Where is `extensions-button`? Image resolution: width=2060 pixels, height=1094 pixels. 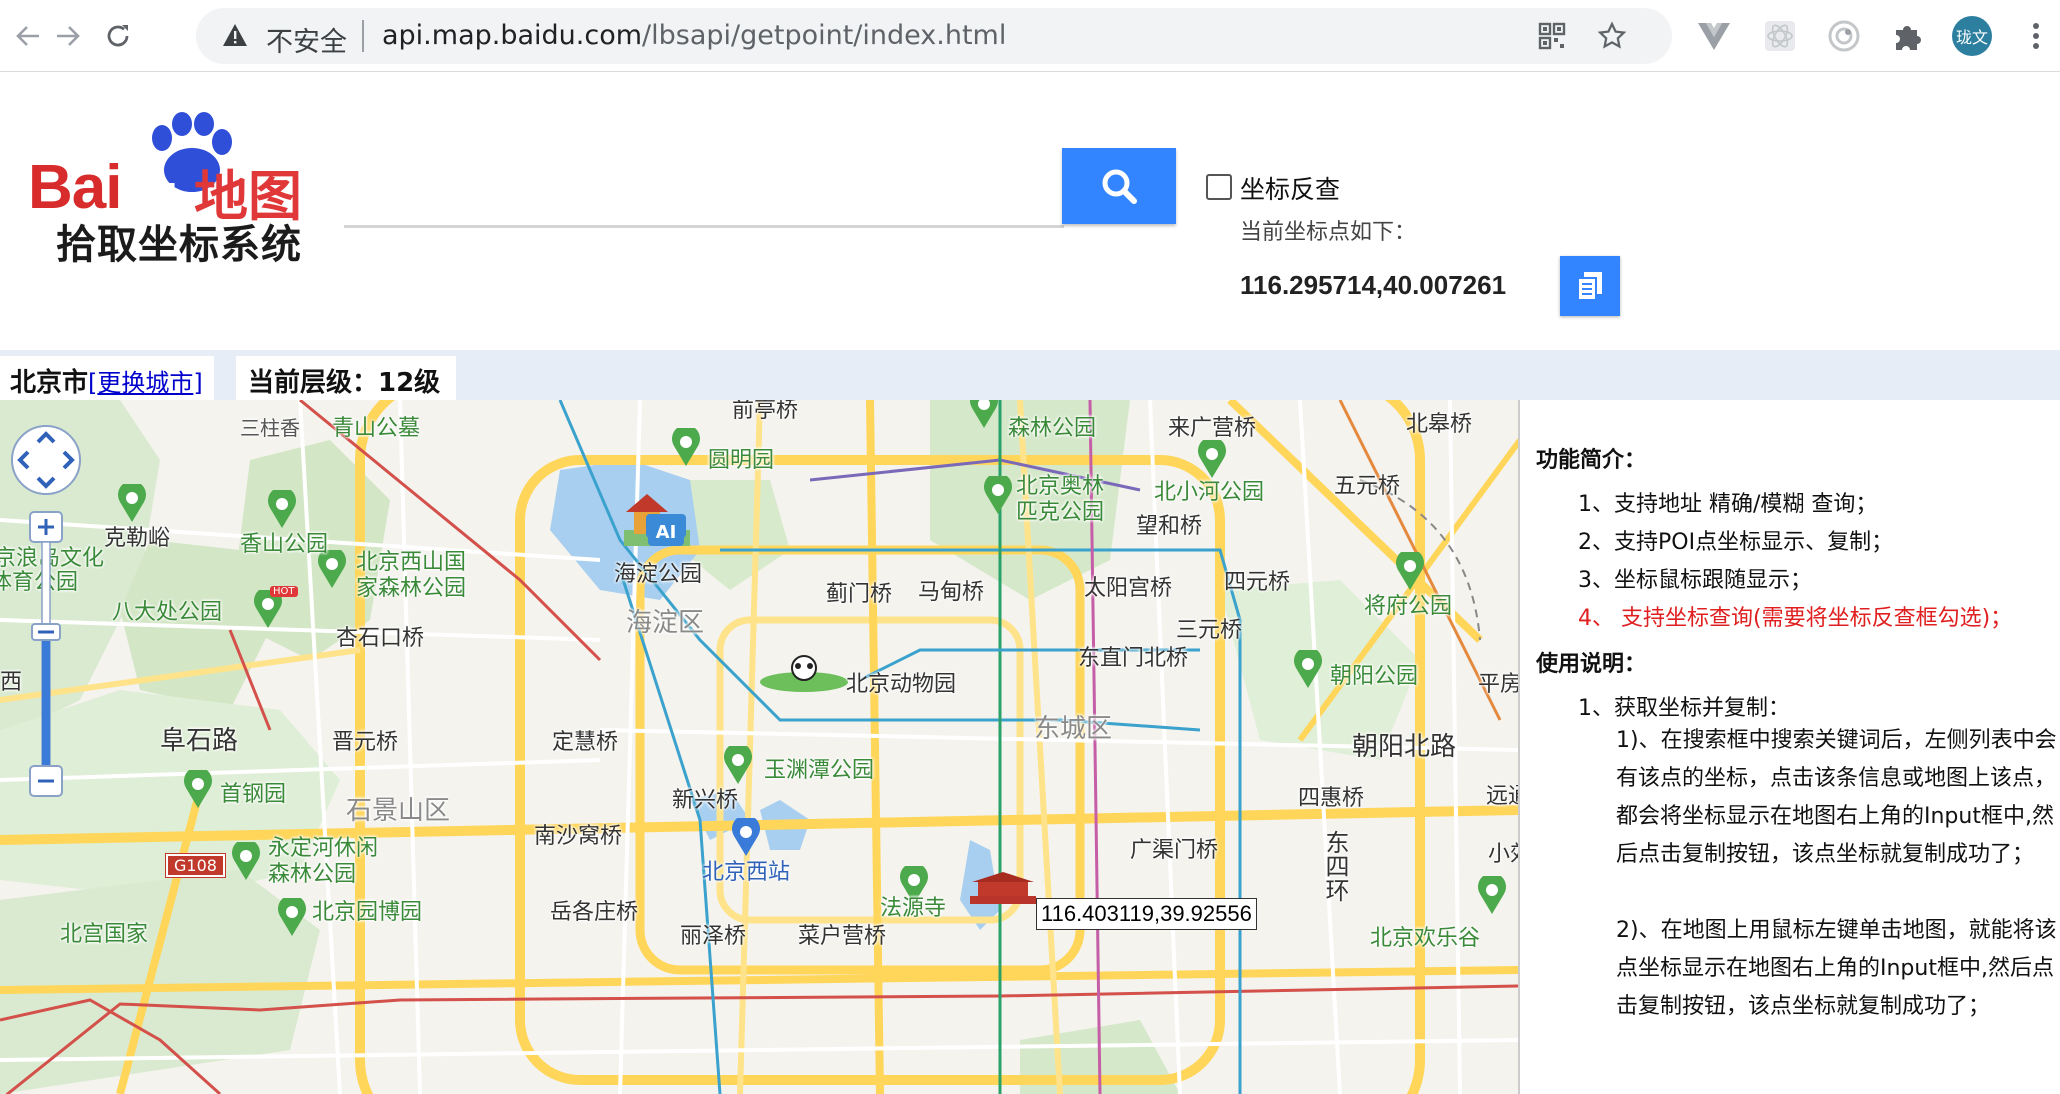
extensions-button is located at coordinates (1908, 36).